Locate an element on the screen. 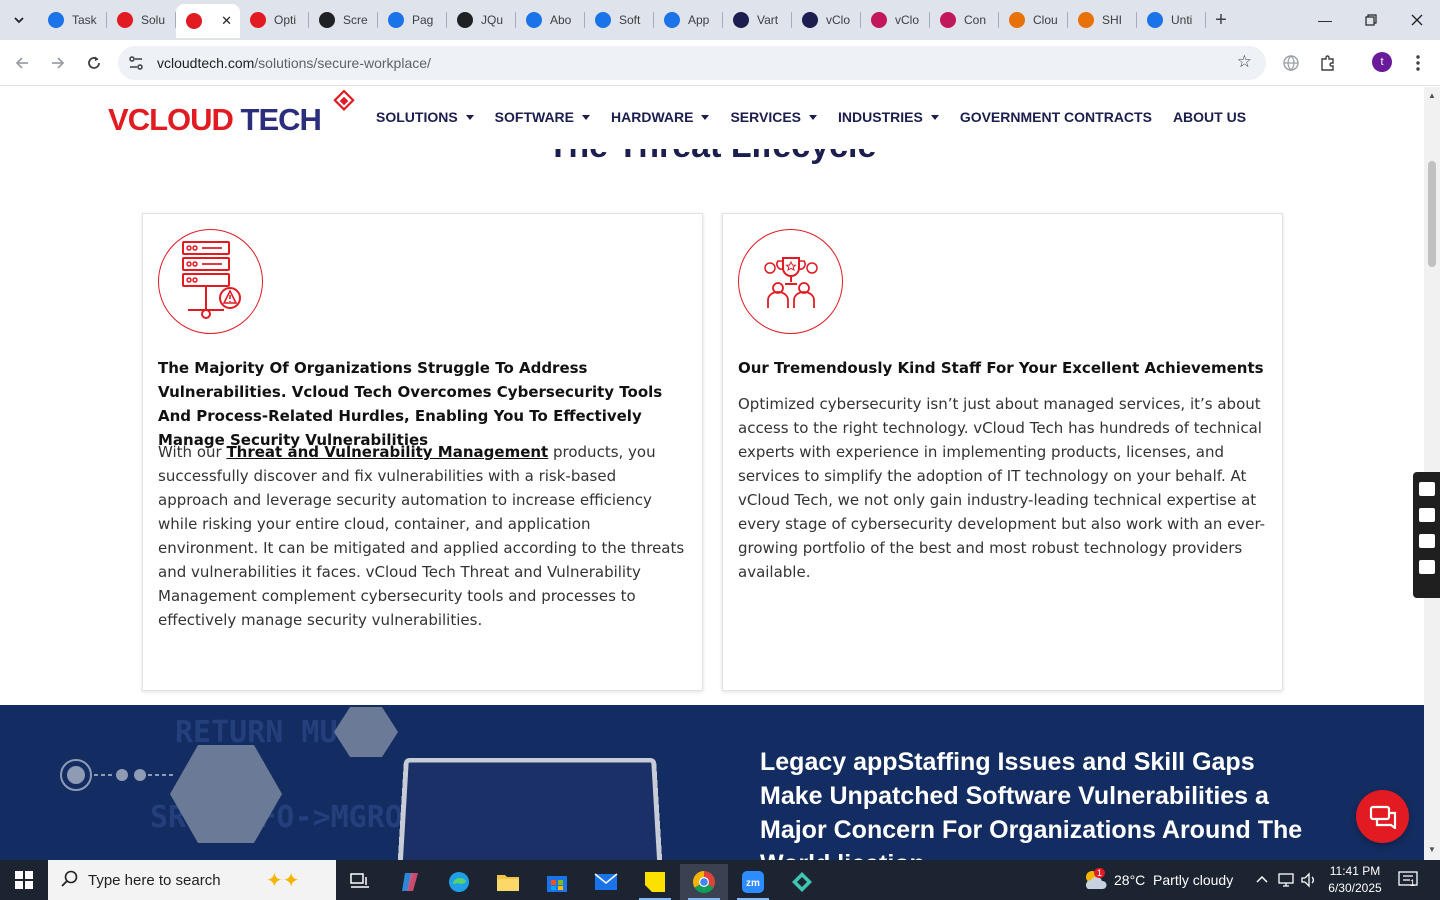 This screenshot has width=1440, height=900. browser-tab: Clou is located at coordinates (1033, 20).